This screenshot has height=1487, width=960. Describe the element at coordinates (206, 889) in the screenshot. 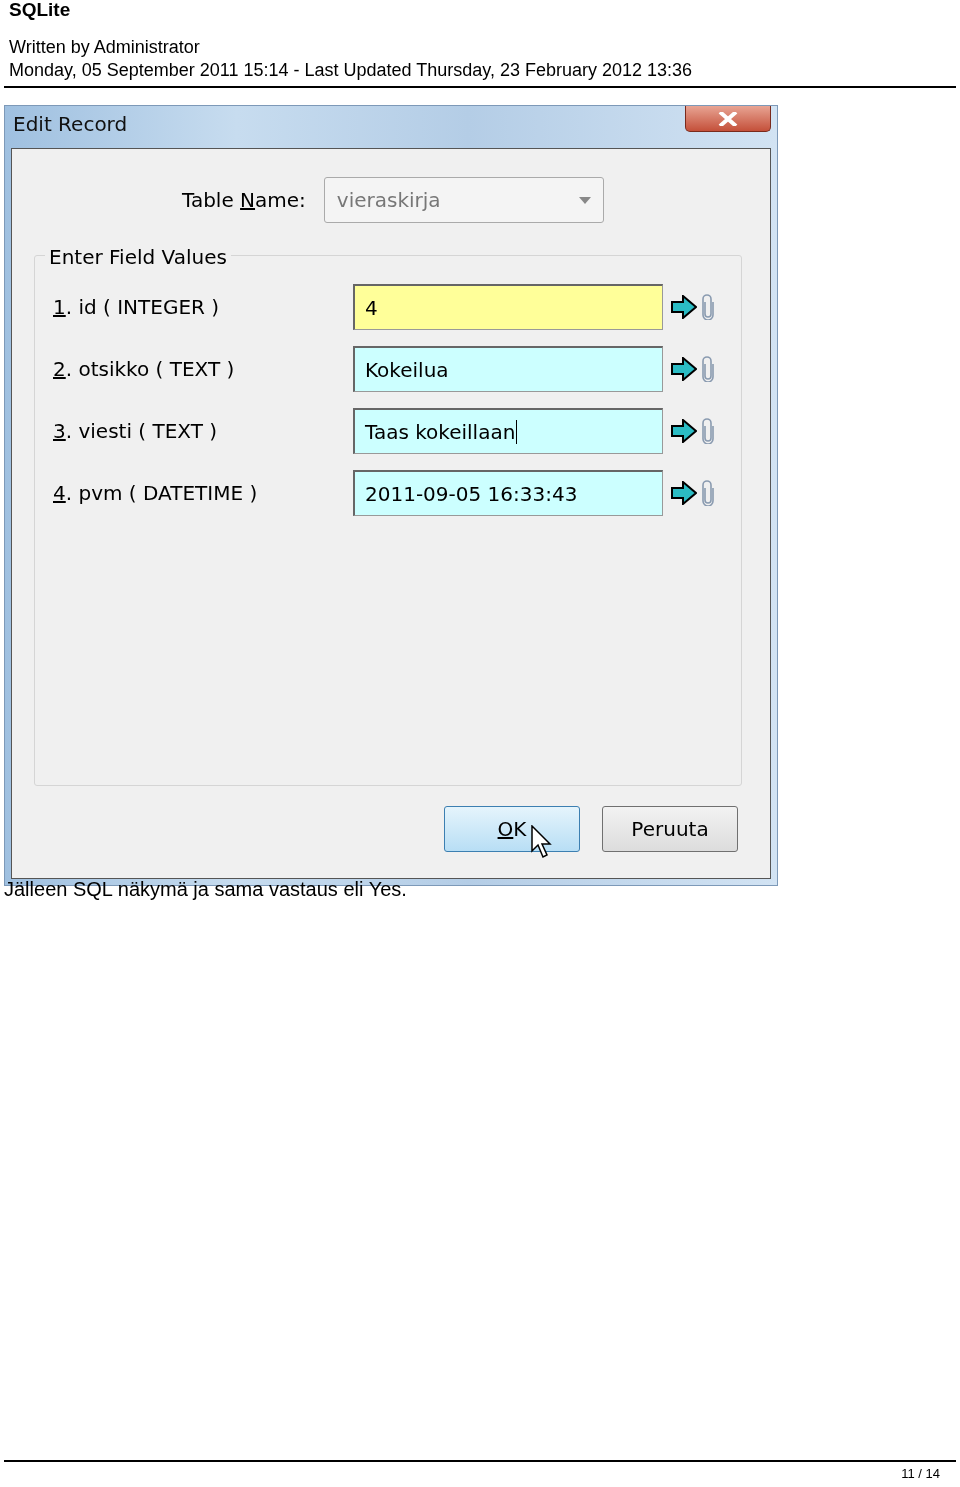

I see `body-text: Jälleen SQL näkymä ja sama vastaus eli Yes.` at that location.